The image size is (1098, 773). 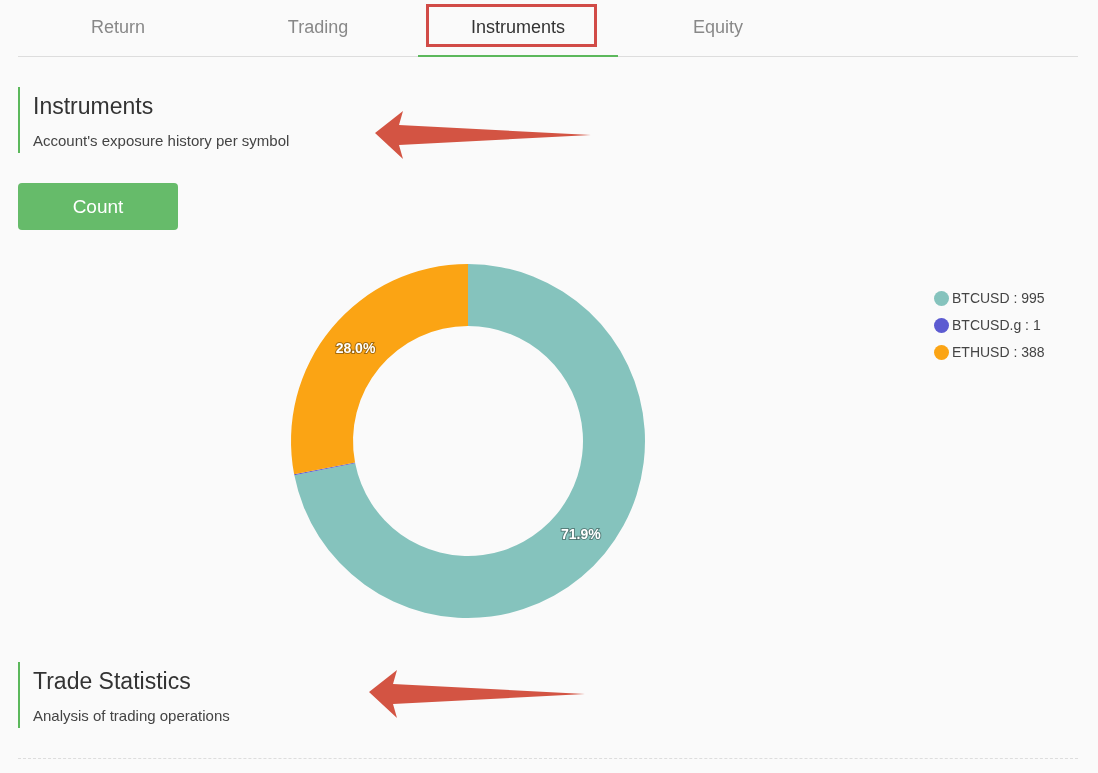 What do you see at coordinates (996, 325) in the screenshot?
I see `legend-label: BTCUSD.g : 1` at bounding box center [996, 325].